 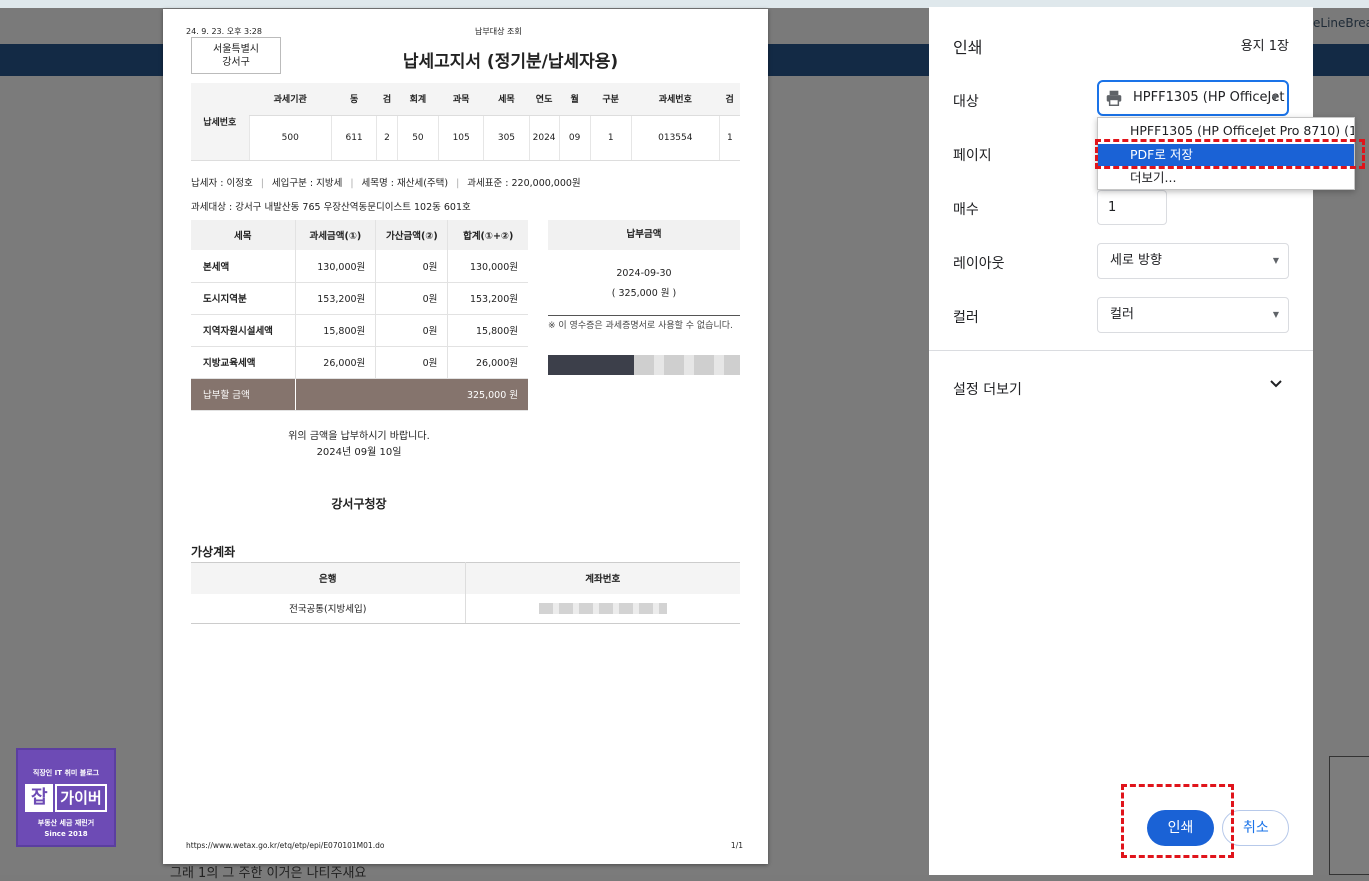 What do you see at coordinates (675, 99) in the screenshot?
I see `tax-col-header: 과세번호` at bounding box center [675, 99].